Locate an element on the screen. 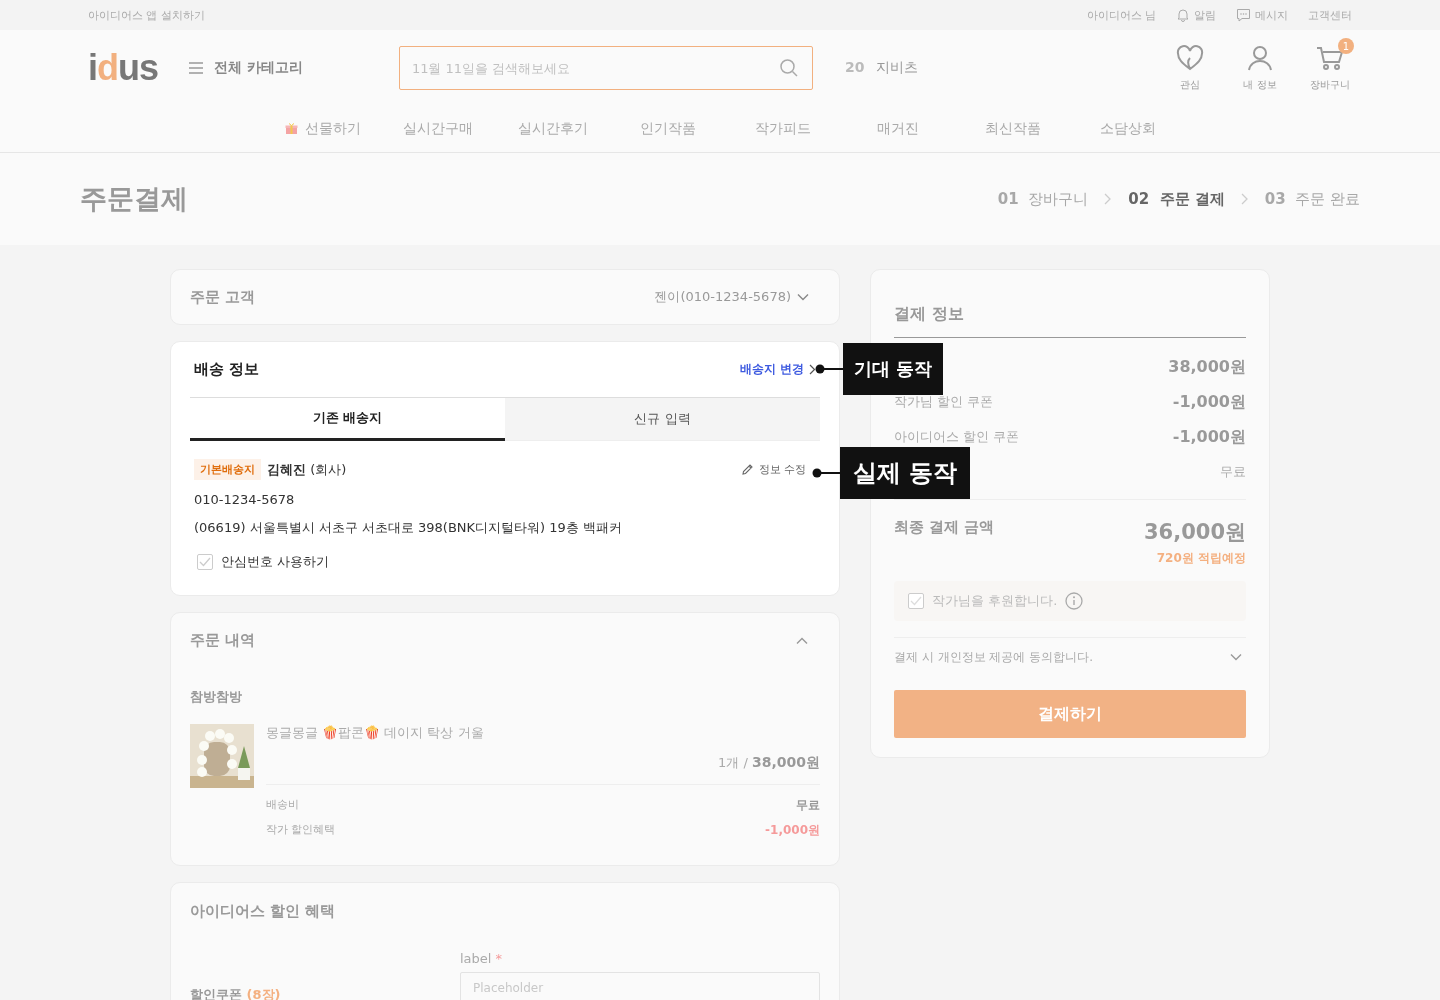 The image size is (1440, 1000). fee-value: -1,000원 is located at coordinates (792, 830).